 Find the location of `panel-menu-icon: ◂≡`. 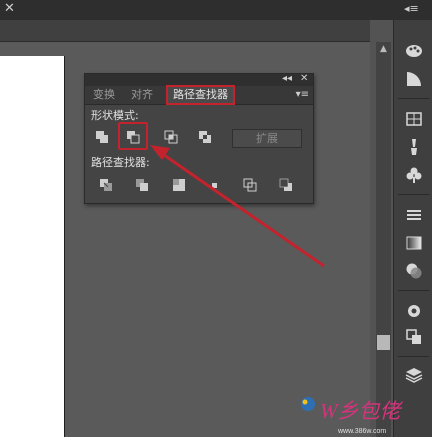

panel-menu-icon: ◂≡ is located at coordinates (411, 8).